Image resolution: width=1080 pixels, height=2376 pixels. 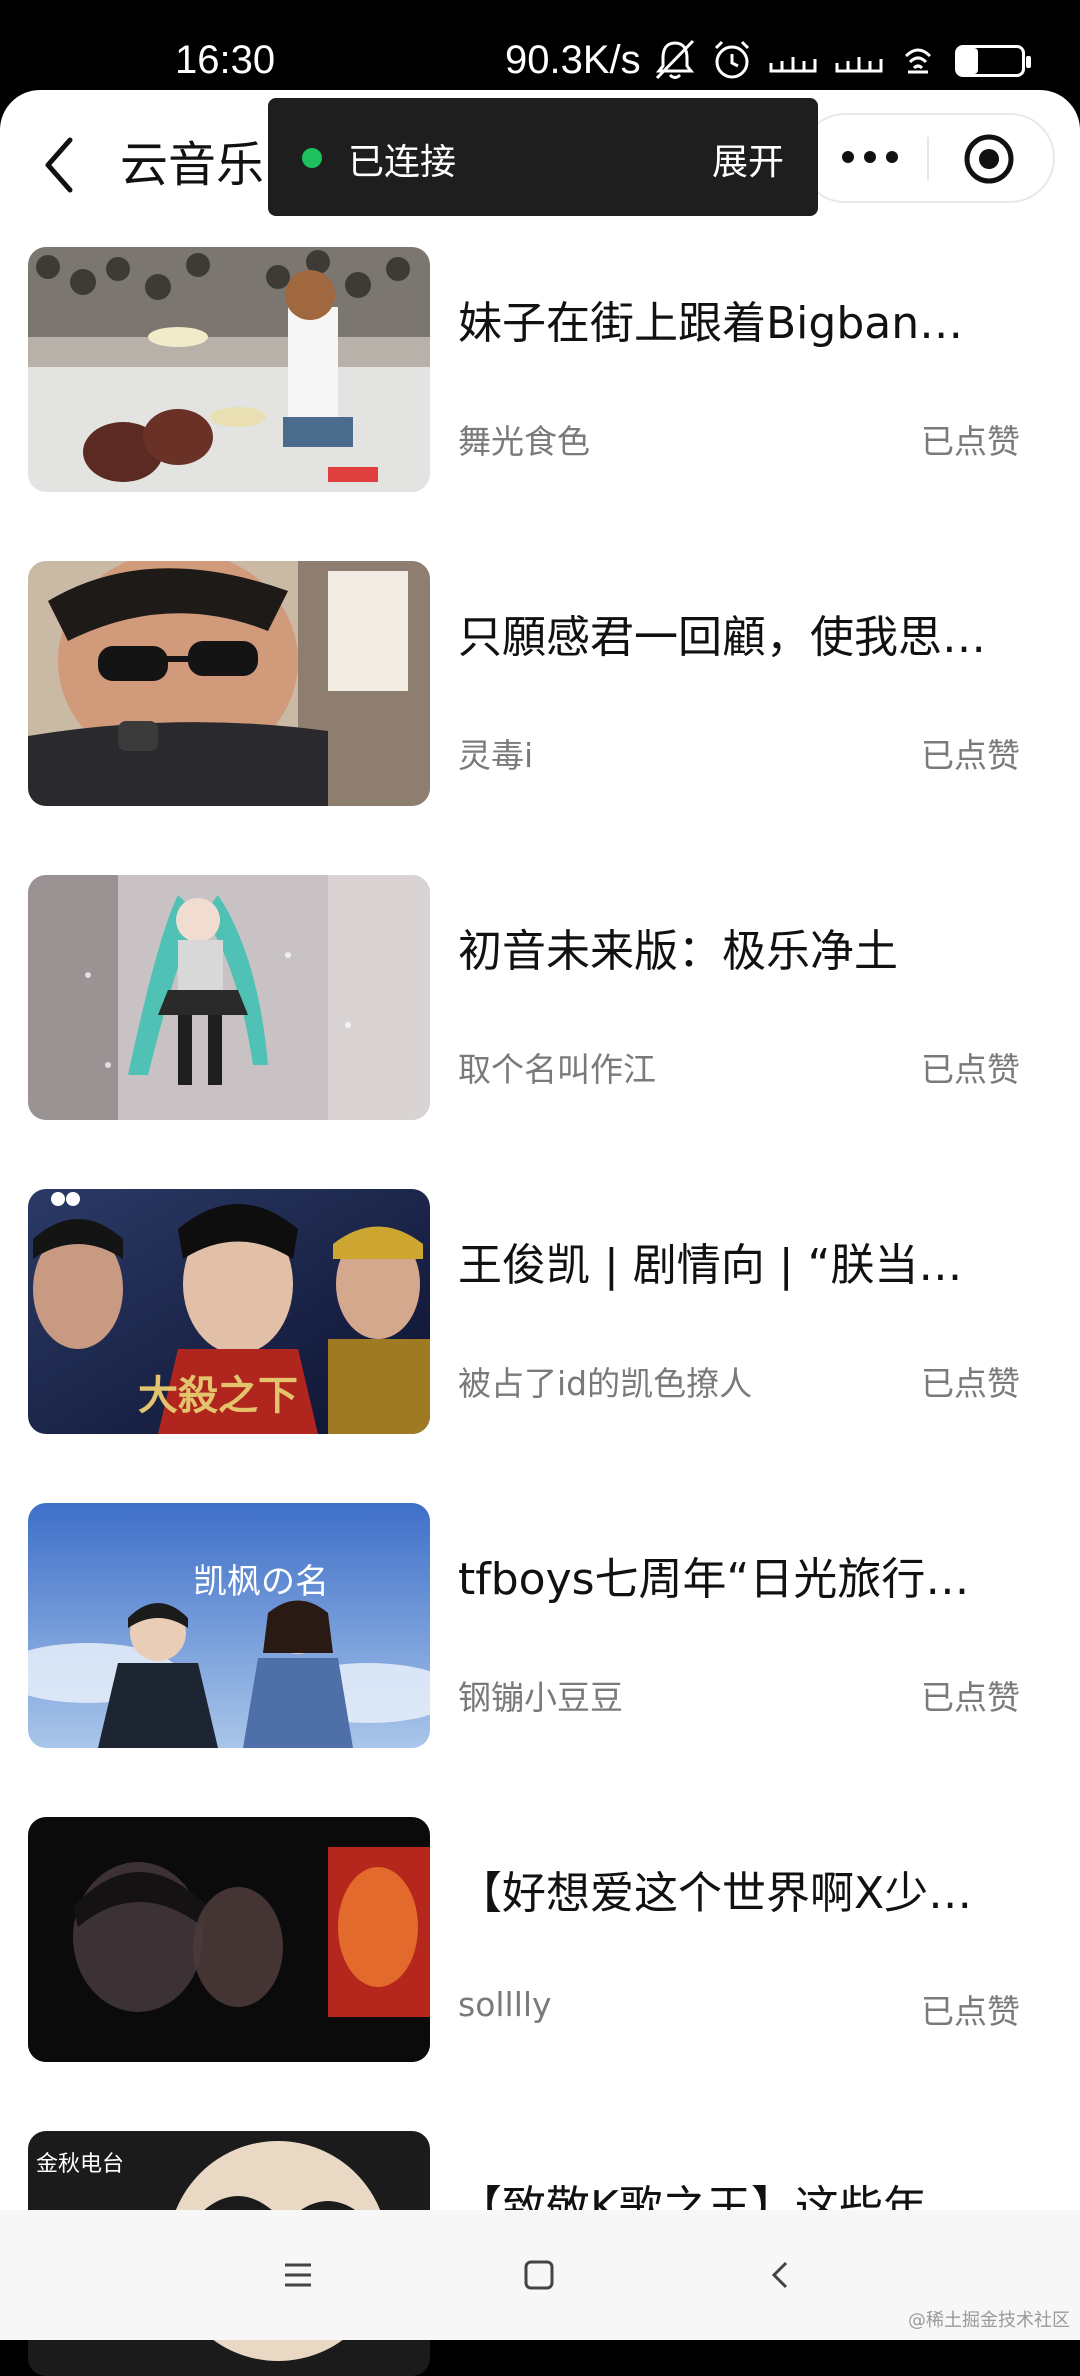 I want to click on battery-icon: 31, so click(x=993, y=61).